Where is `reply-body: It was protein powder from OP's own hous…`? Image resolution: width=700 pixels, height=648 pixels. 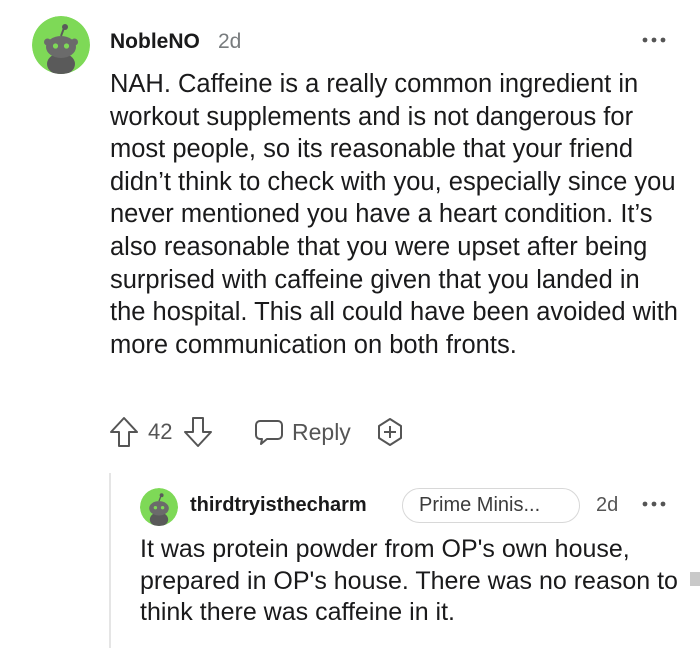
reply-body: It was protein powder from OP's own hous… is located at coordinates (409, 580).